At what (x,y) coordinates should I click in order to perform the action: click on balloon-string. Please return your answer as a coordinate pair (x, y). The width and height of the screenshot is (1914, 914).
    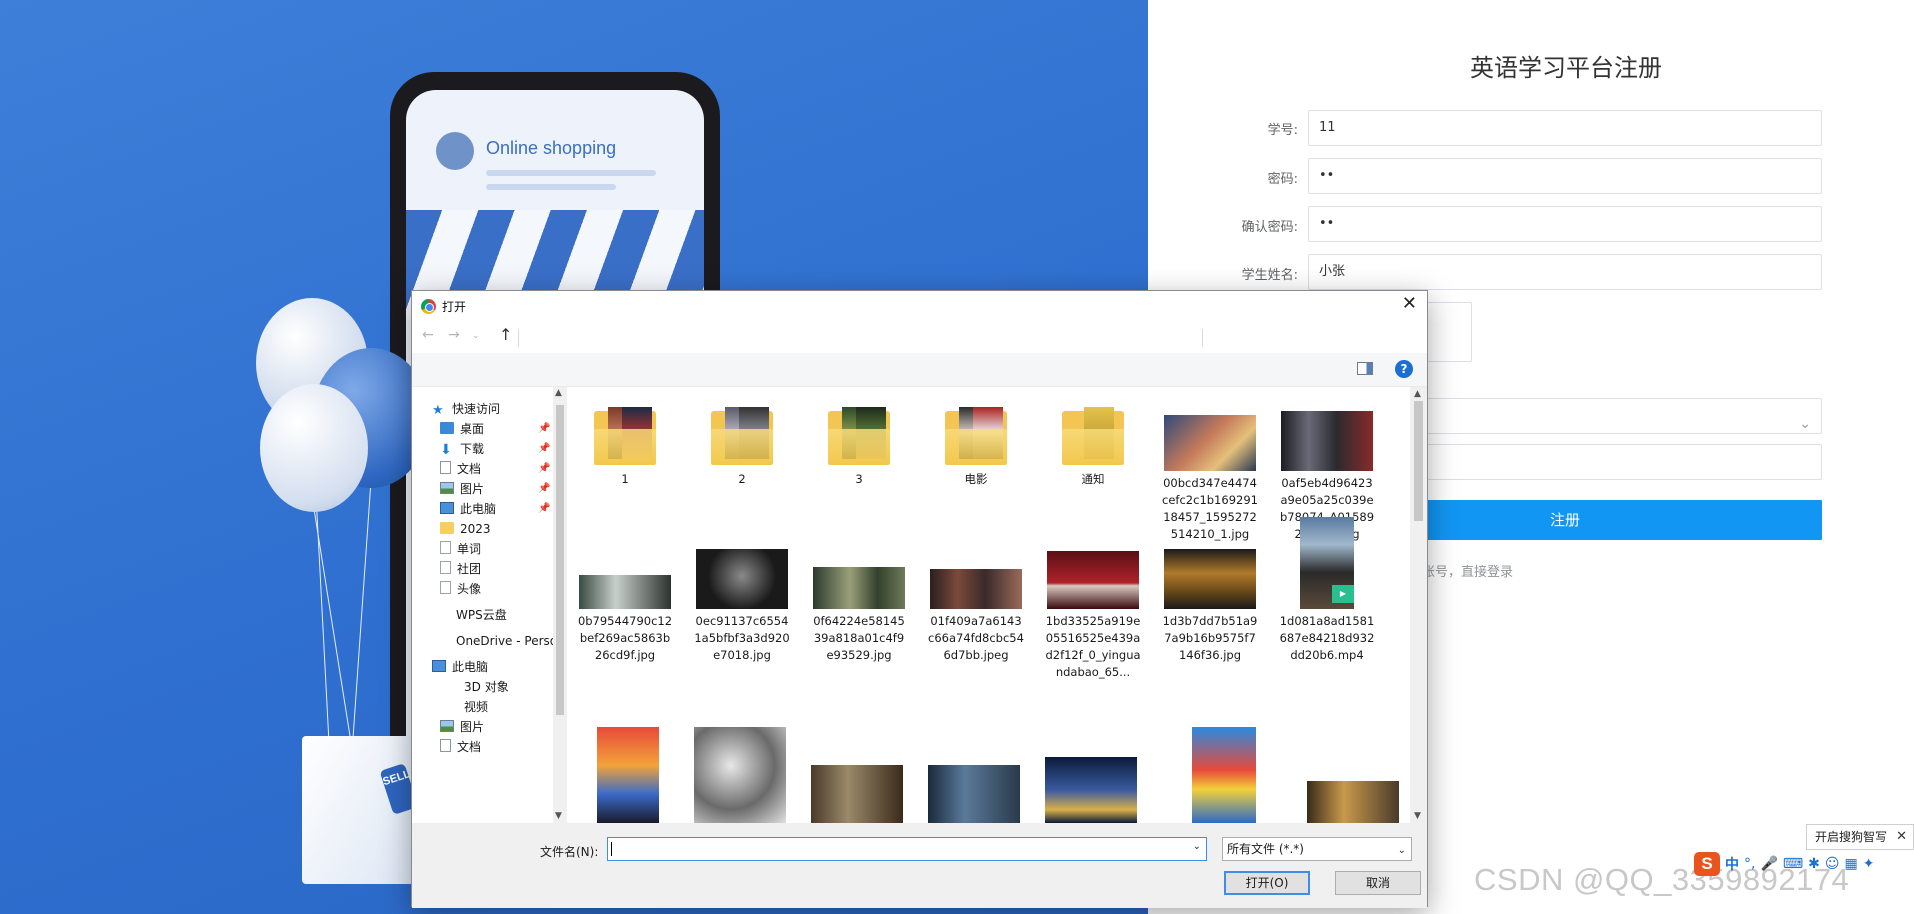
    Looking at the image, I should click on (361, 622).